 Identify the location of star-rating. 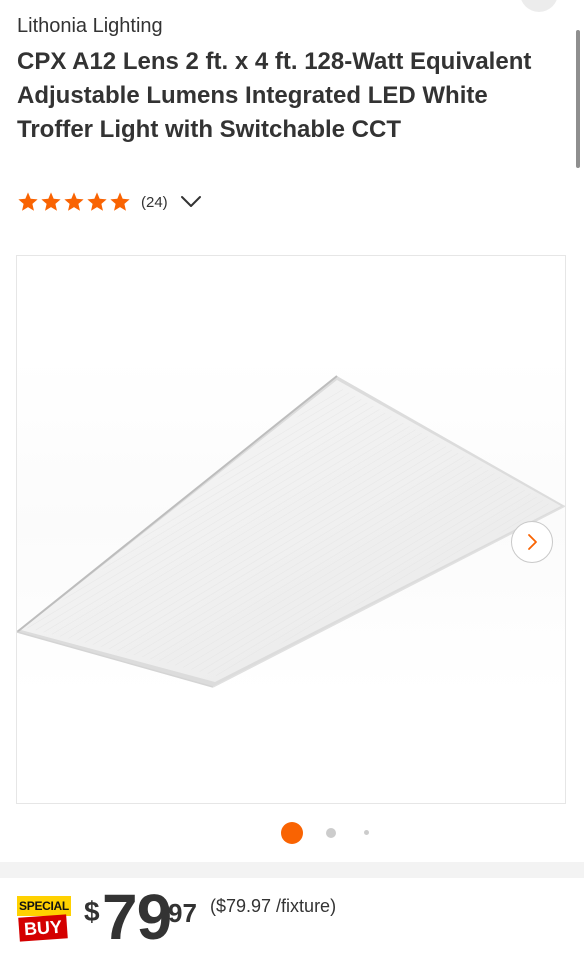
(74, 202).